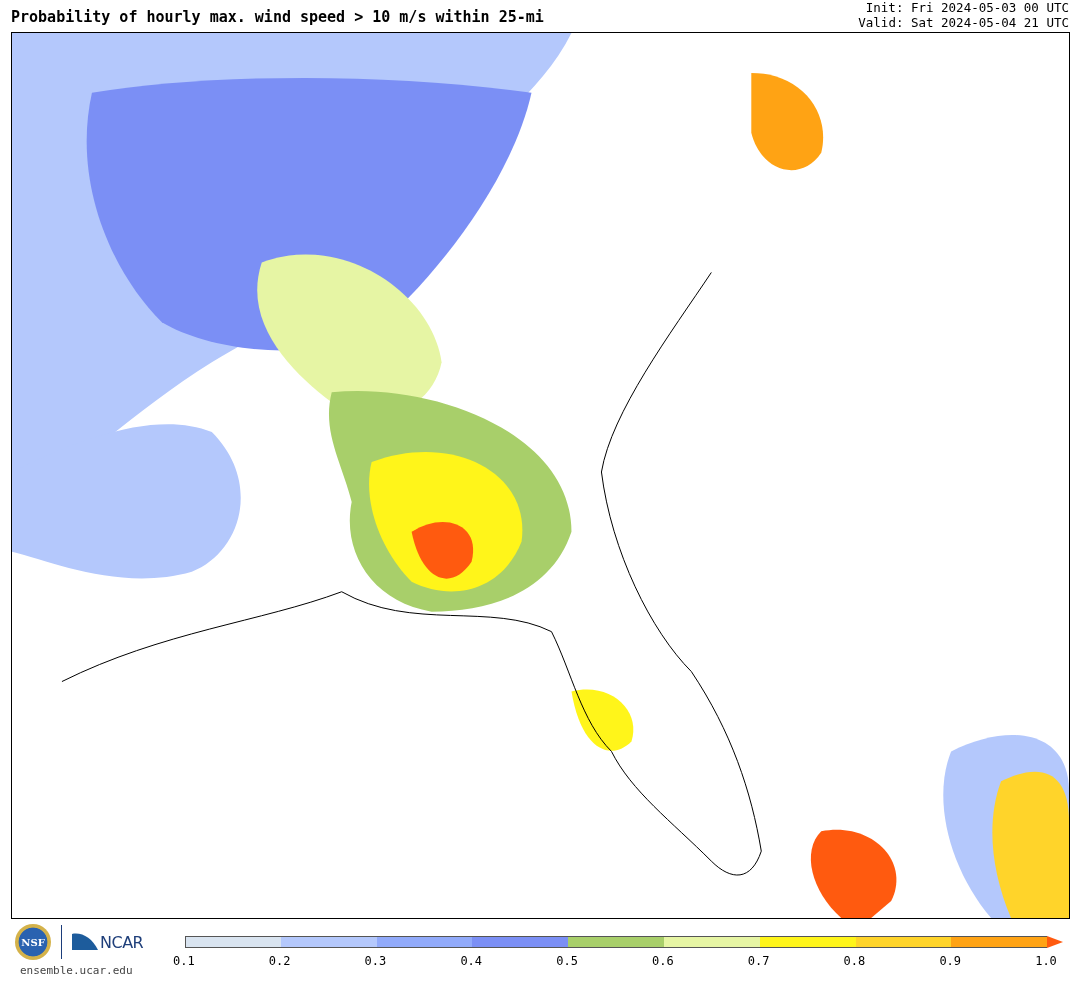 This screenshot has height=988, width=1080. Describe the element at coordinates (967, 7) in the screenshot. I see `init-time: Init: Fri 2024-05-03 00 UTC` at that location.